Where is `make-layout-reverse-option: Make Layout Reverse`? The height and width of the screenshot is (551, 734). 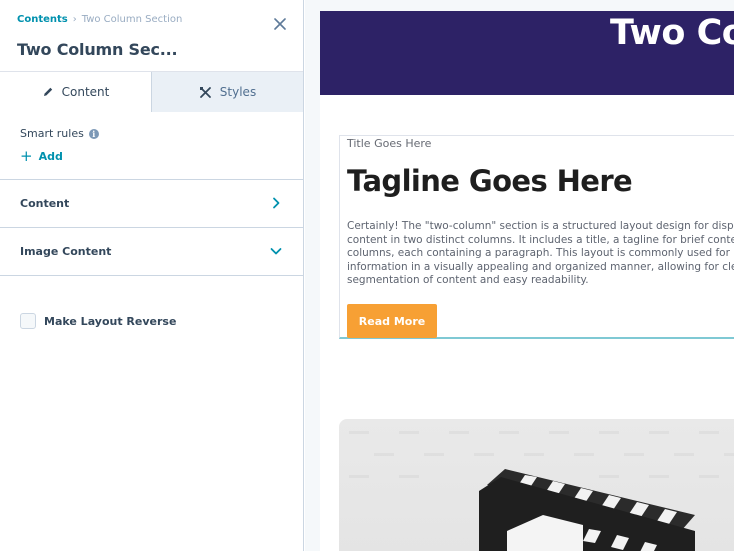
make-layout-reverse-option: Make Layout Reverse is located at coordinates (98, 321).